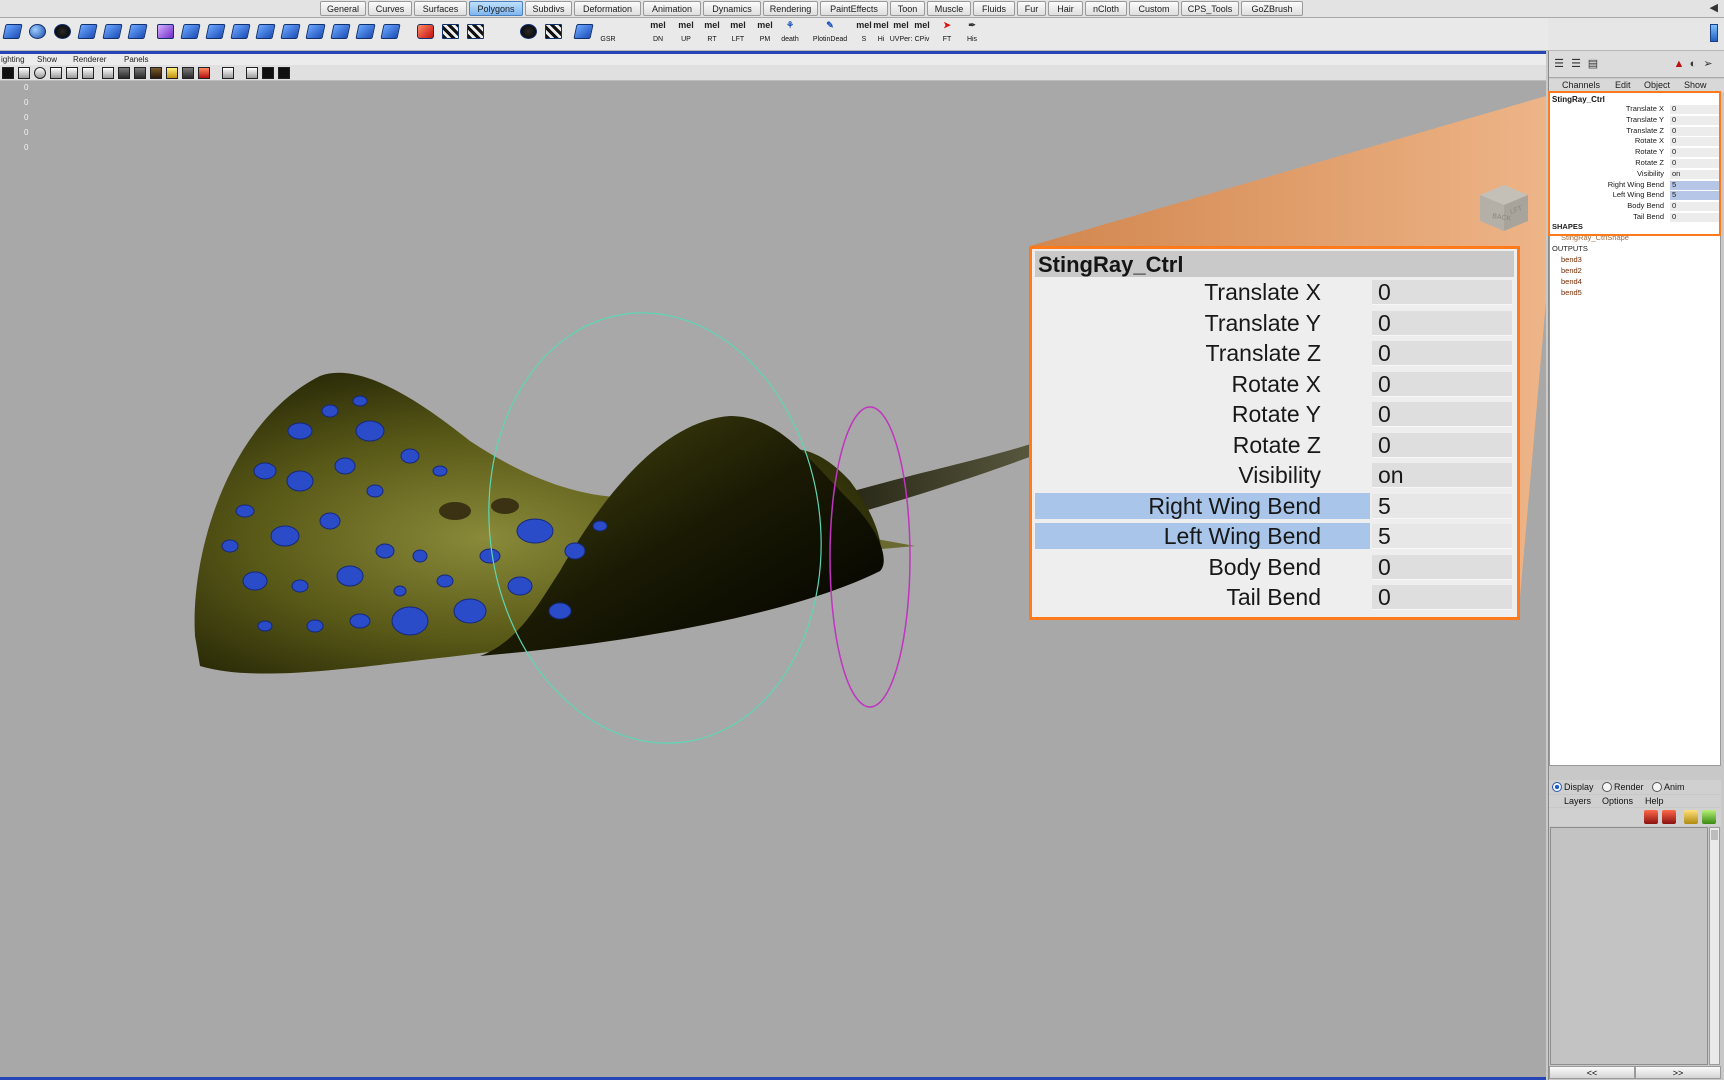 Image resolution: width=1724 pixels, height=1080 pixels. Describe the element at coordinates (440, 8) in the screenshot. I see `shelf-tab-surfaces: Surfaces` at that location.